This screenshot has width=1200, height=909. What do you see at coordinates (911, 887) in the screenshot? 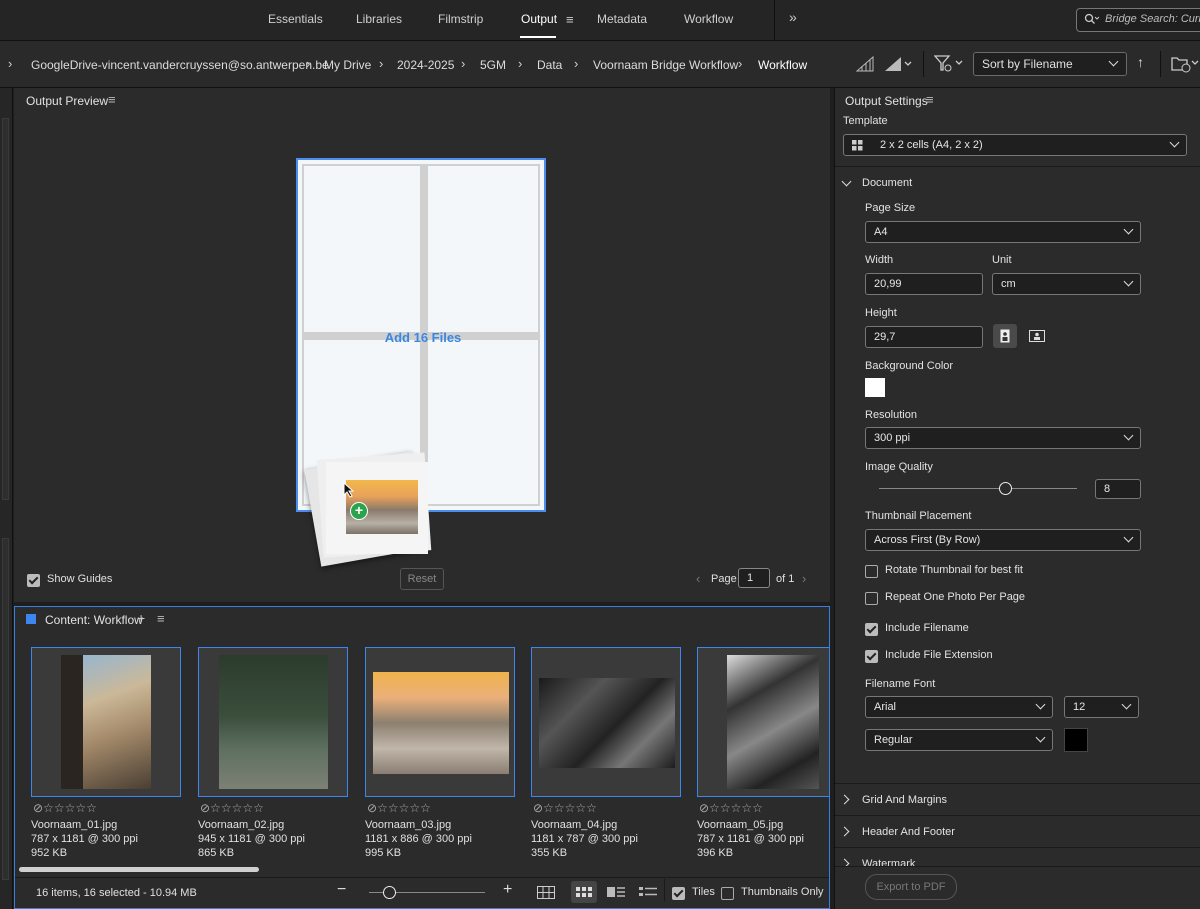
I see `export-pdf-button: Export to PDF` at bounding box center [911, 887].